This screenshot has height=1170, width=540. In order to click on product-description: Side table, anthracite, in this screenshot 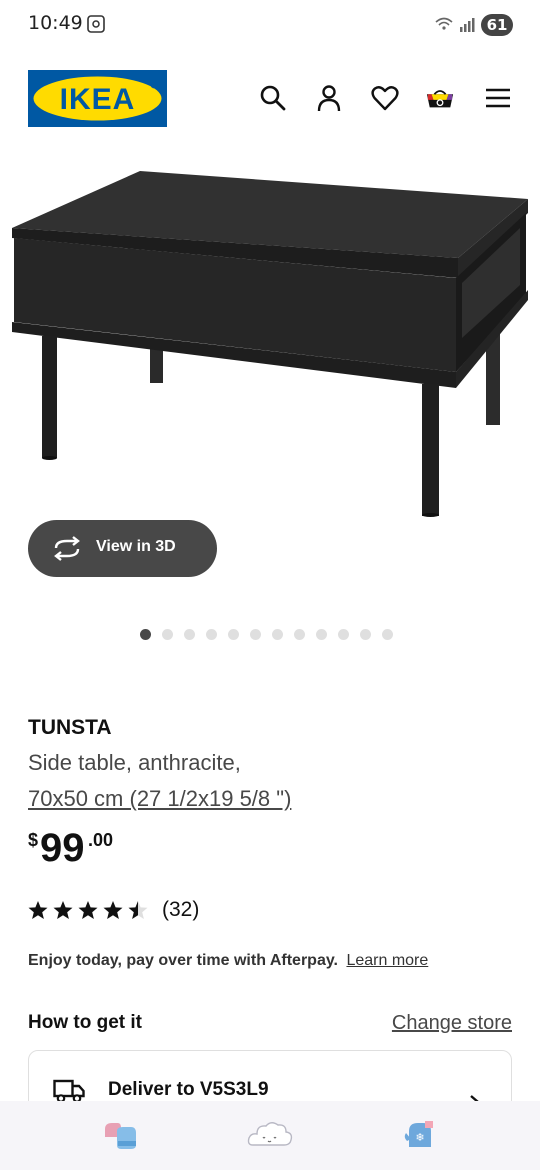, I will do `click(134, 762)`.